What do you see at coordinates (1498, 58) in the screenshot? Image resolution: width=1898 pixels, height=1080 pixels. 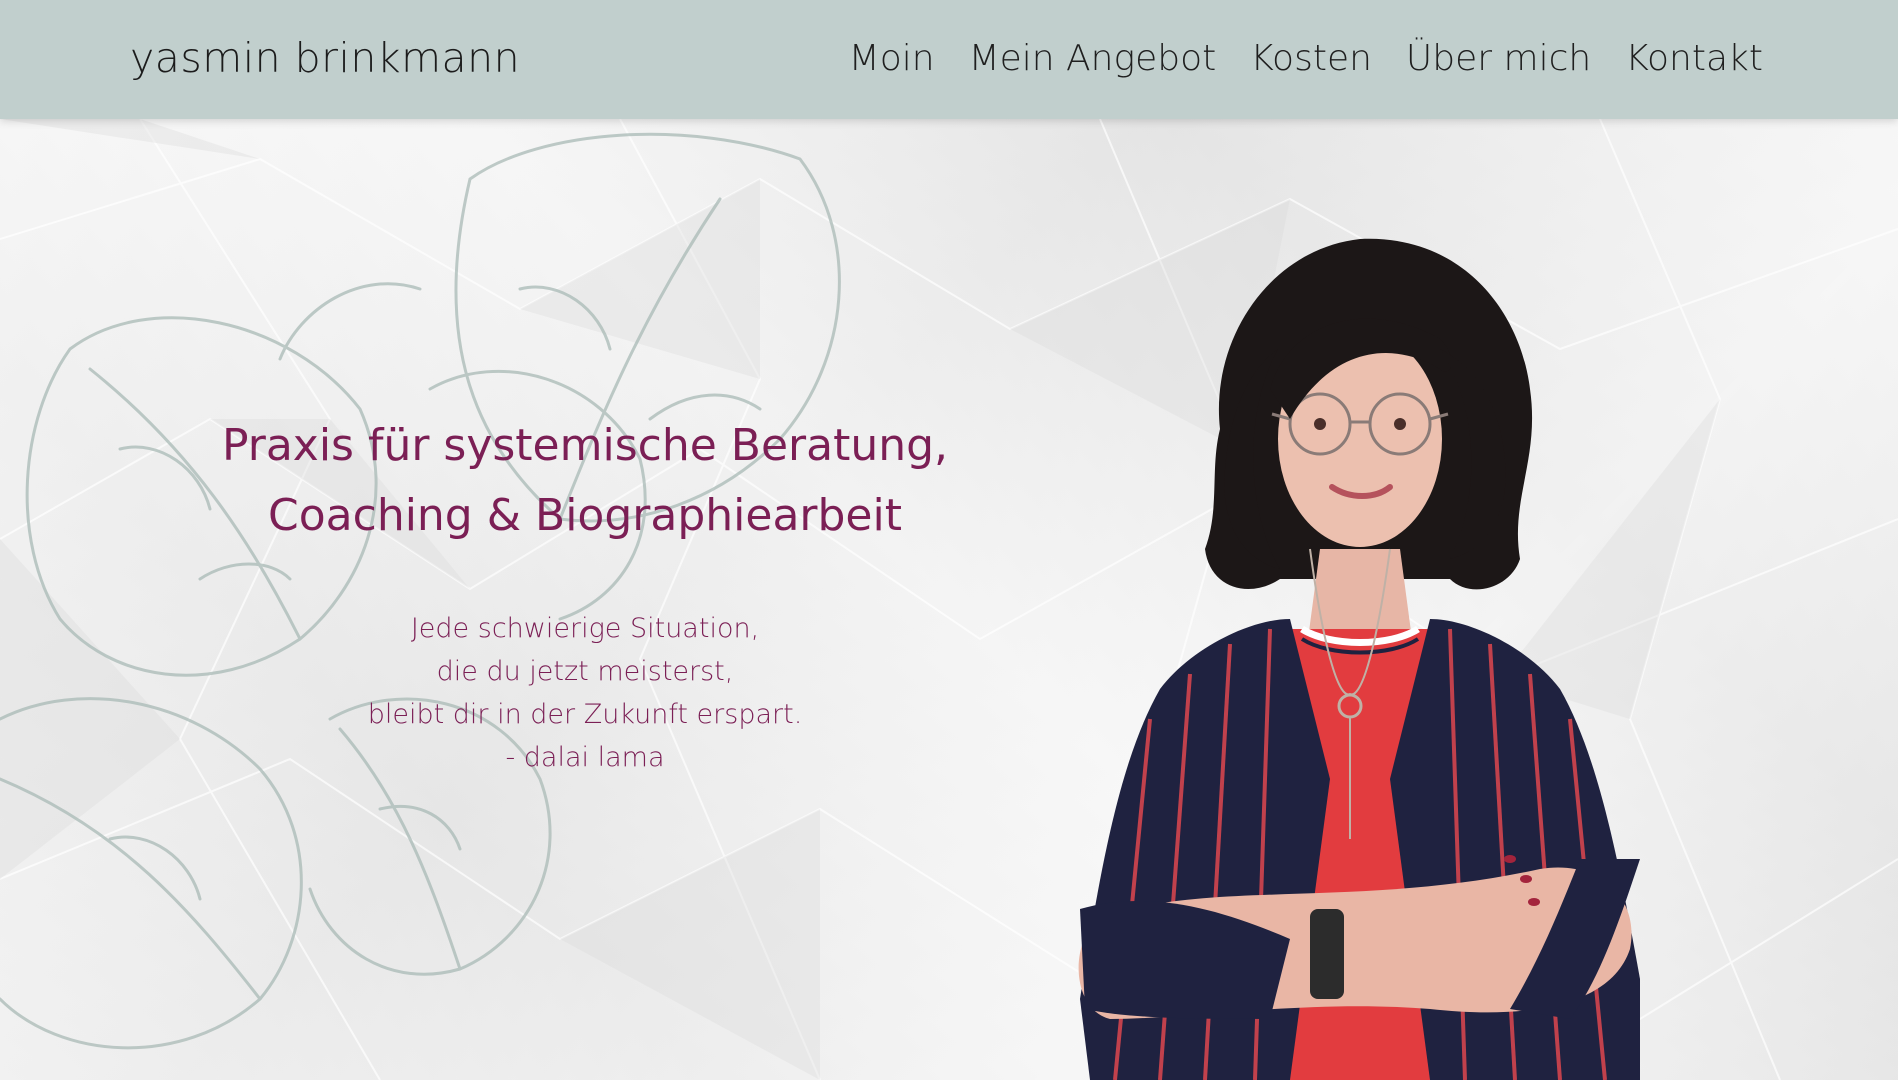 I see `nav-link-ueber-mich: Über mich` at bounding box center [1498, 58].